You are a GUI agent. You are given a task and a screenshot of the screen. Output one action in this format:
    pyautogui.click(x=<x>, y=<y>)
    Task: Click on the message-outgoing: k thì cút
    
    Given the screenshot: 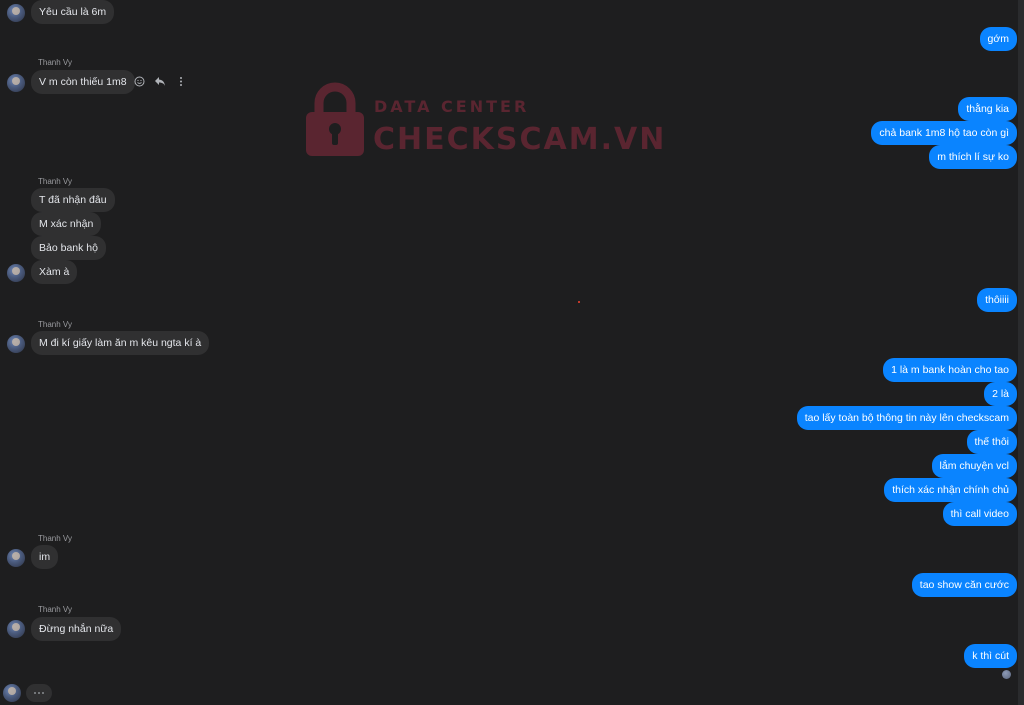 What is the action you would take?
    pyautogui.click(x=990, y=656)
    